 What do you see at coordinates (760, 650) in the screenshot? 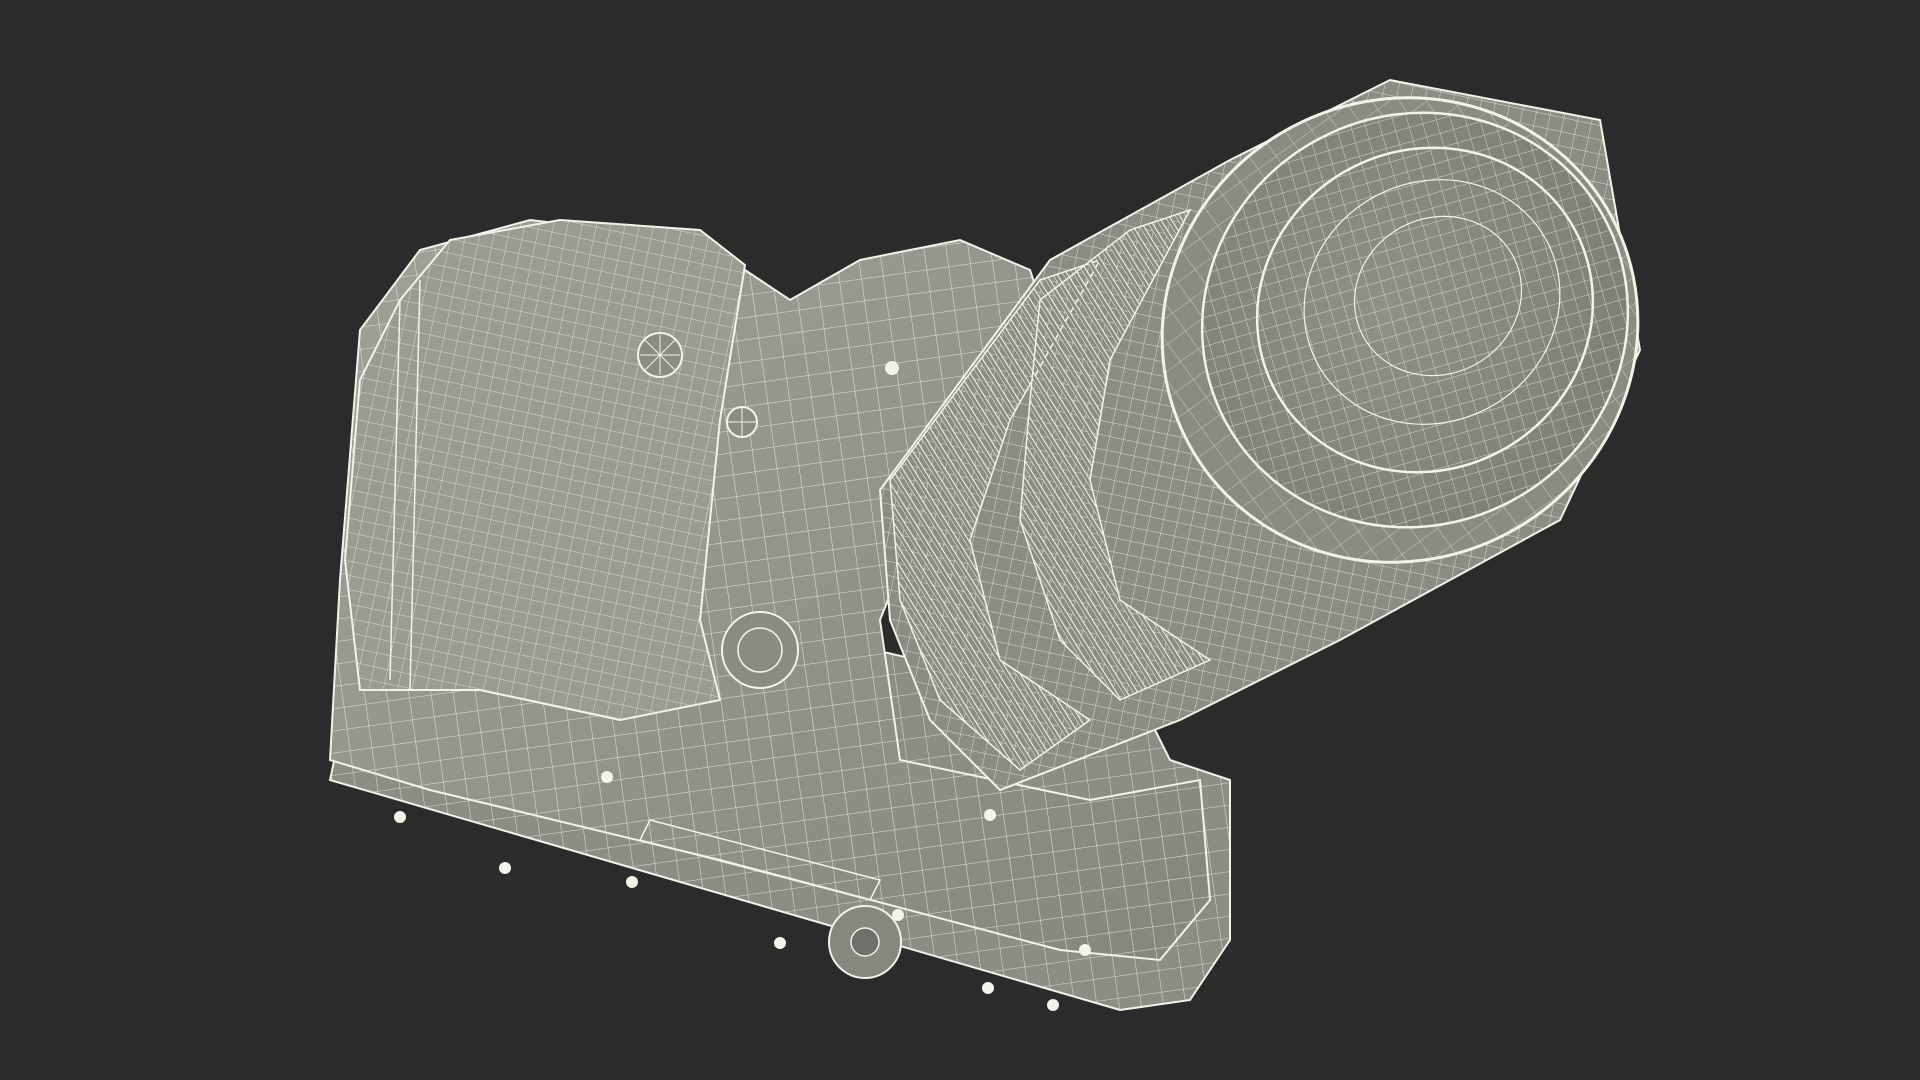
I see `side-dial` at bounding box center [760, 650].